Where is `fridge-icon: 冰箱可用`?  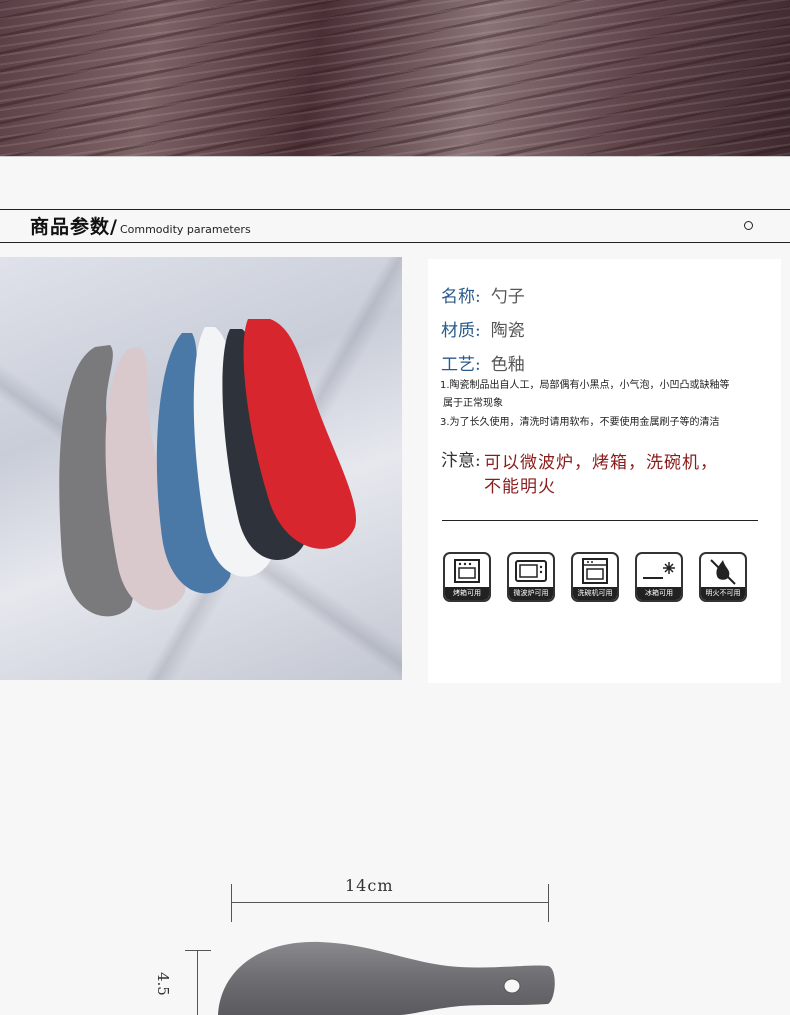
fridge-icon: 冰箱可用 is located at coordinates (659, 577).